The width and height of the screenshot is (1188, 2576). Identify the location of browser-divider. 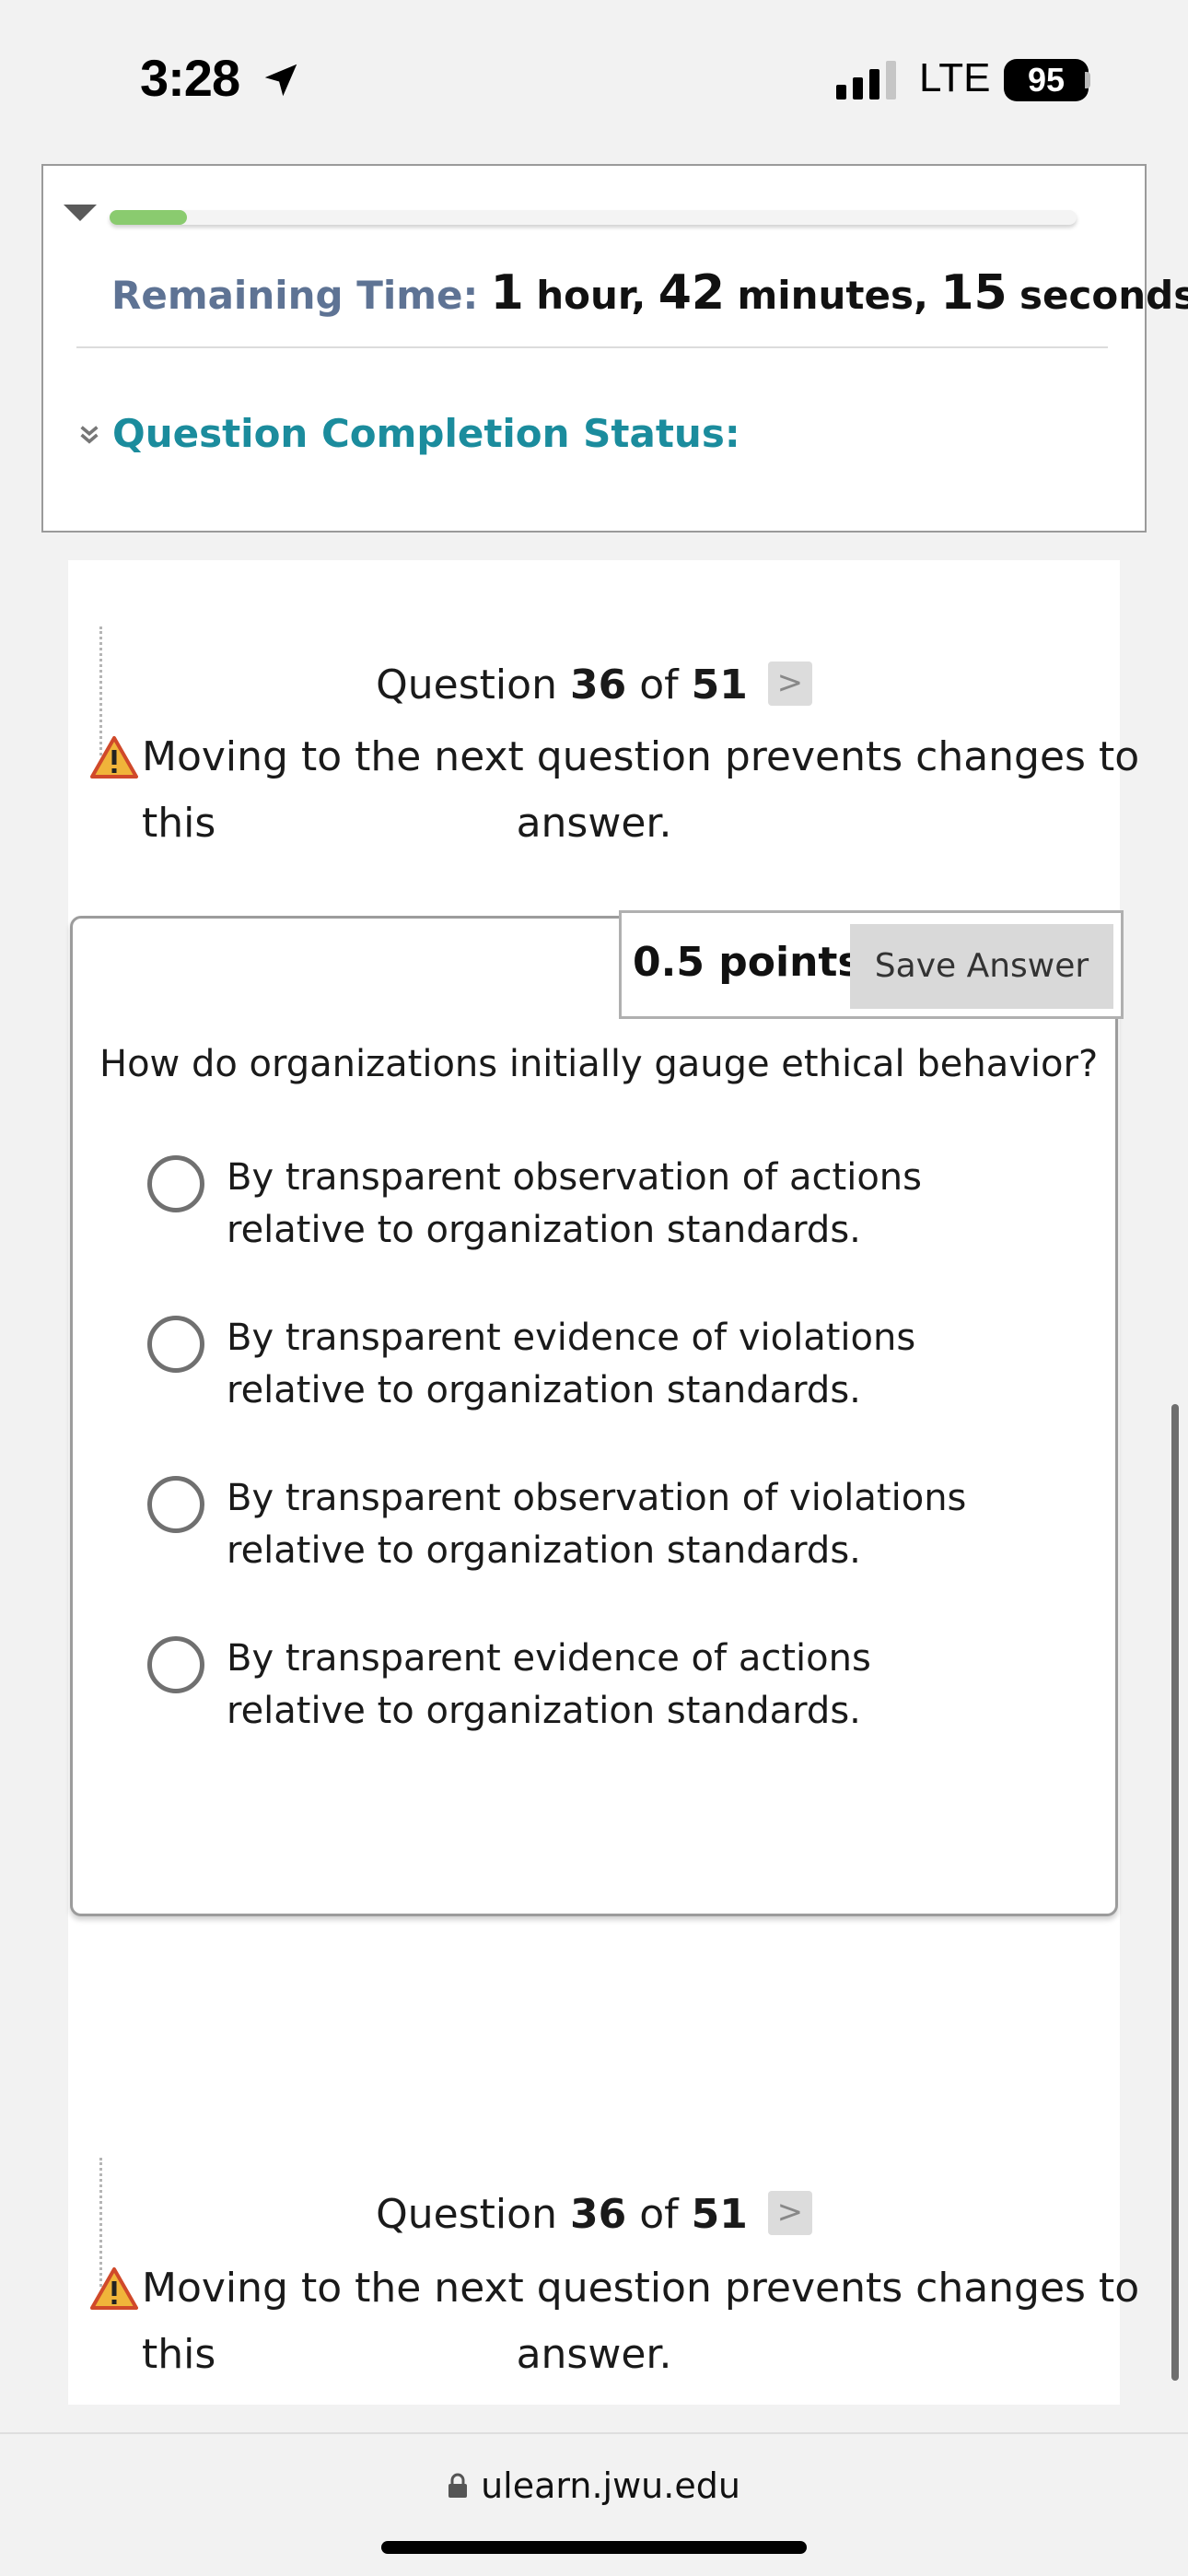
(594, 2433).